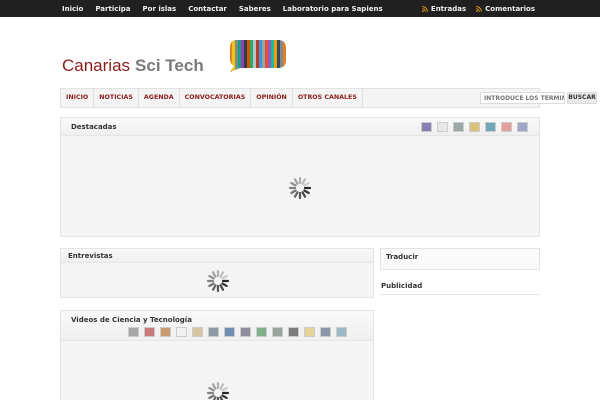  I want to click on feed-entradas: Entradas, so click(444, 8).